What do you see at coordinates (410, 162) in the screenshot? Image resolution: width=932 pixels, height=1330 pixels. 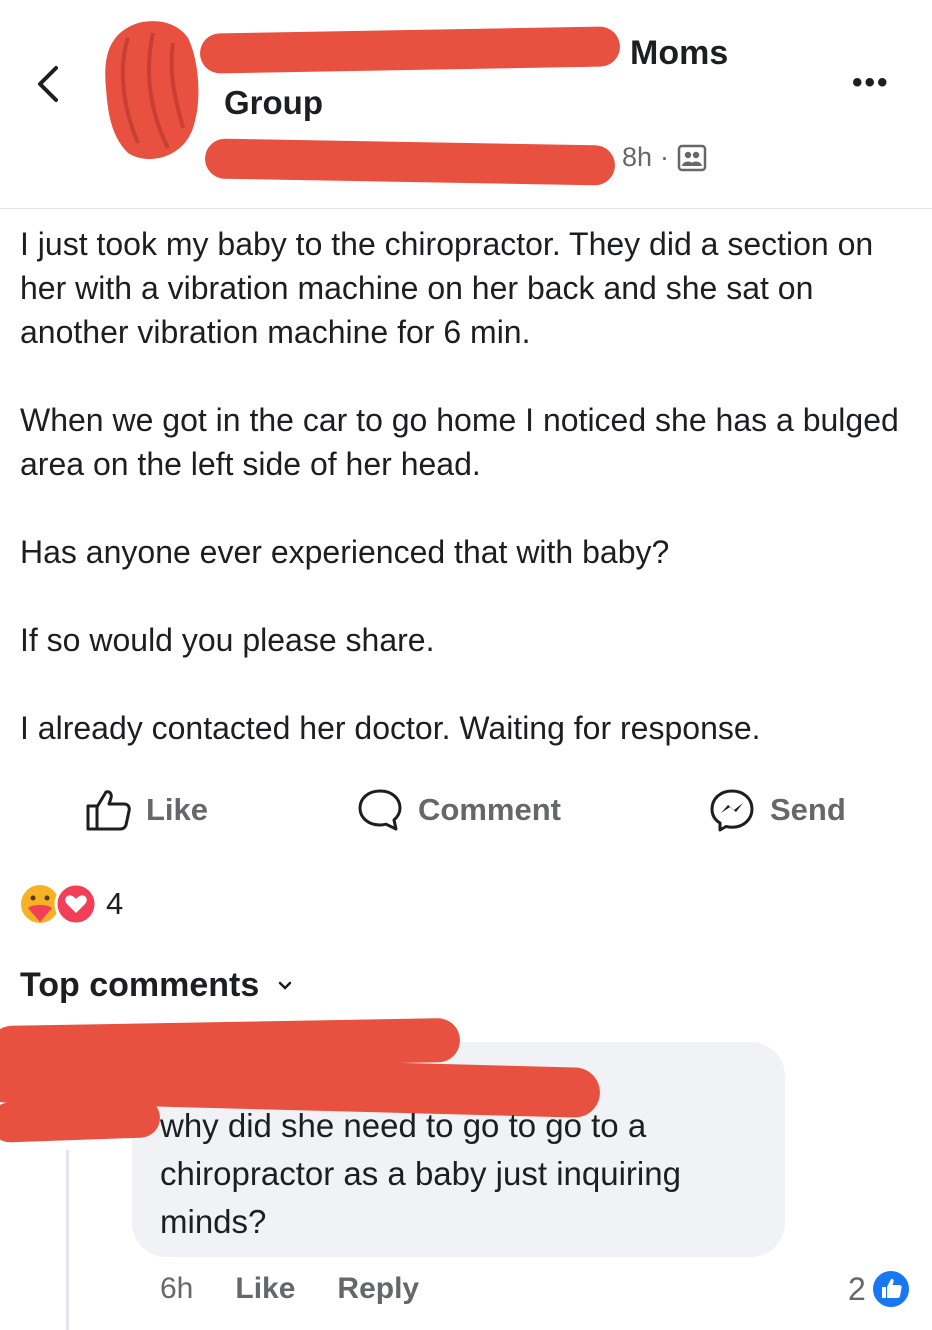 I see `redacted-author-name` at bounding box center [410, 162].